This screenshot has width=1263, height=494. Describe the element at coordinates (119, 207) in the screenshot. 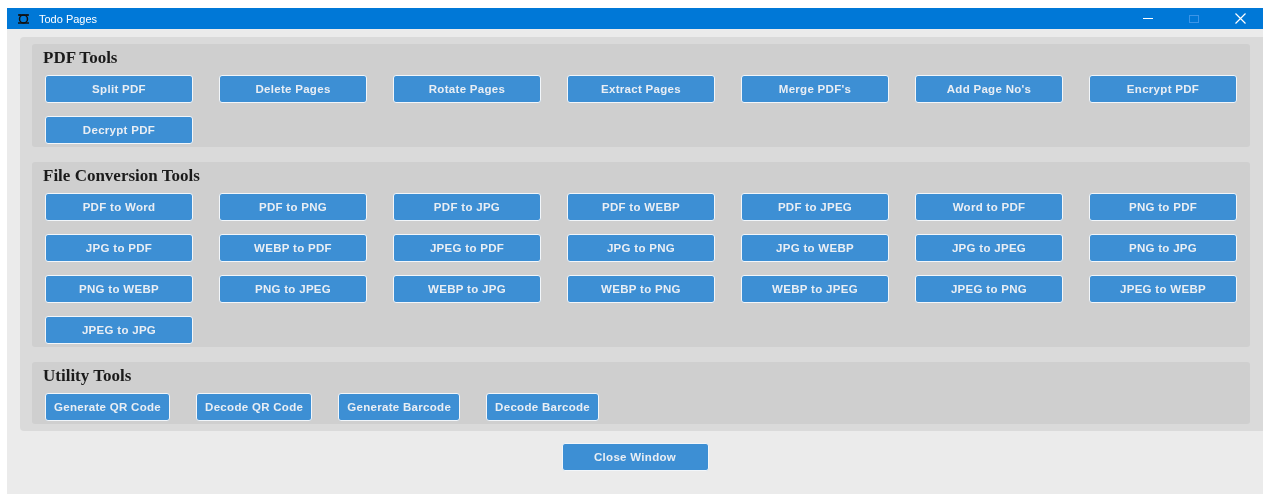

I see `tool-button: PDF to Word` at that location.